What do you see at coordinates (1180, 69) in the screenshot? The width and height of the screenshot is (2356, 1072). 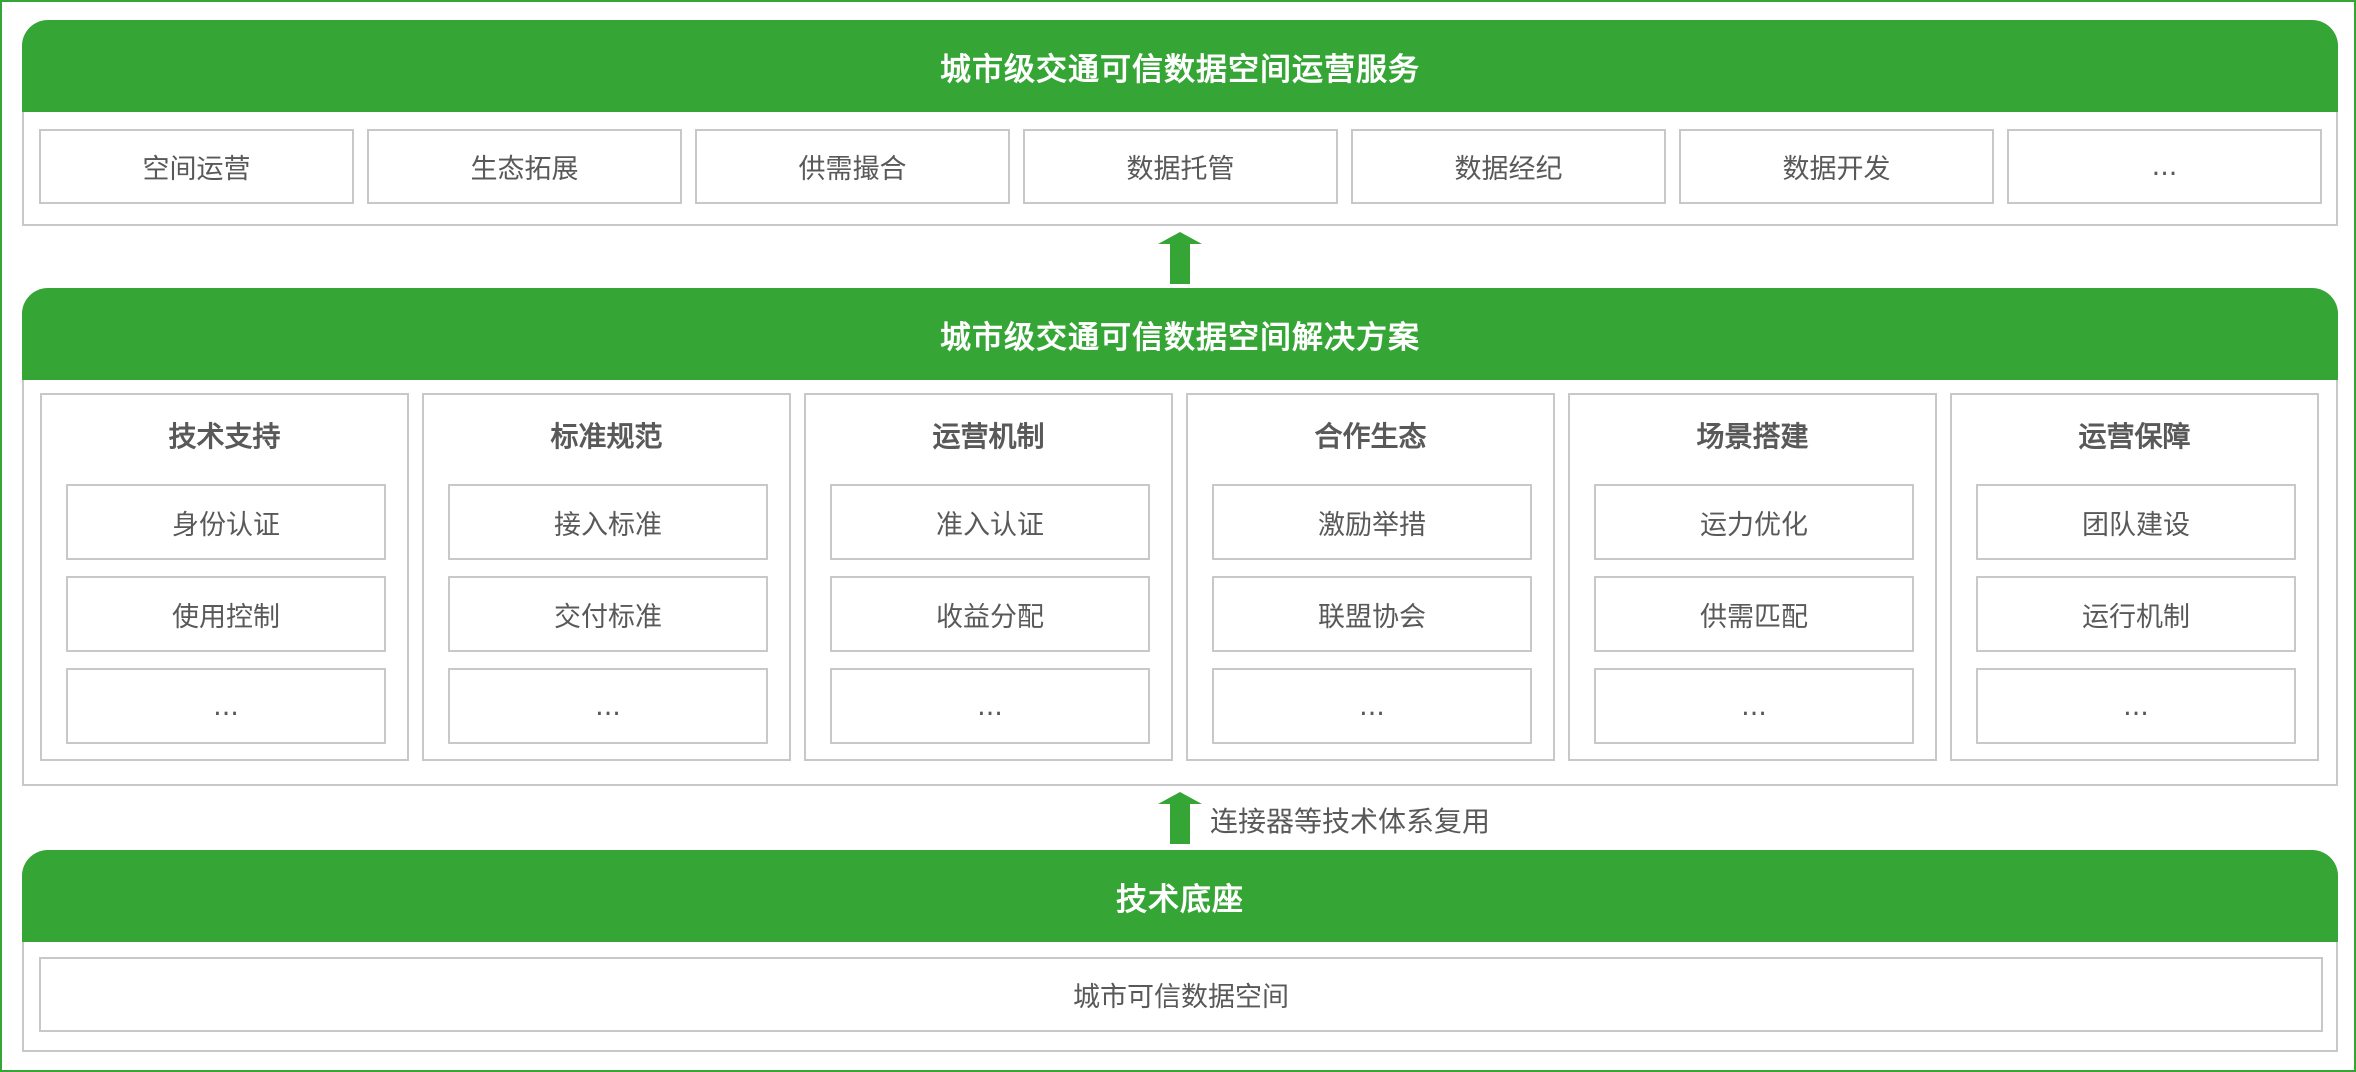 I see `operations-services-title: 城市级交通可信数据空间运营服务` at bounding box center [1180, 69].